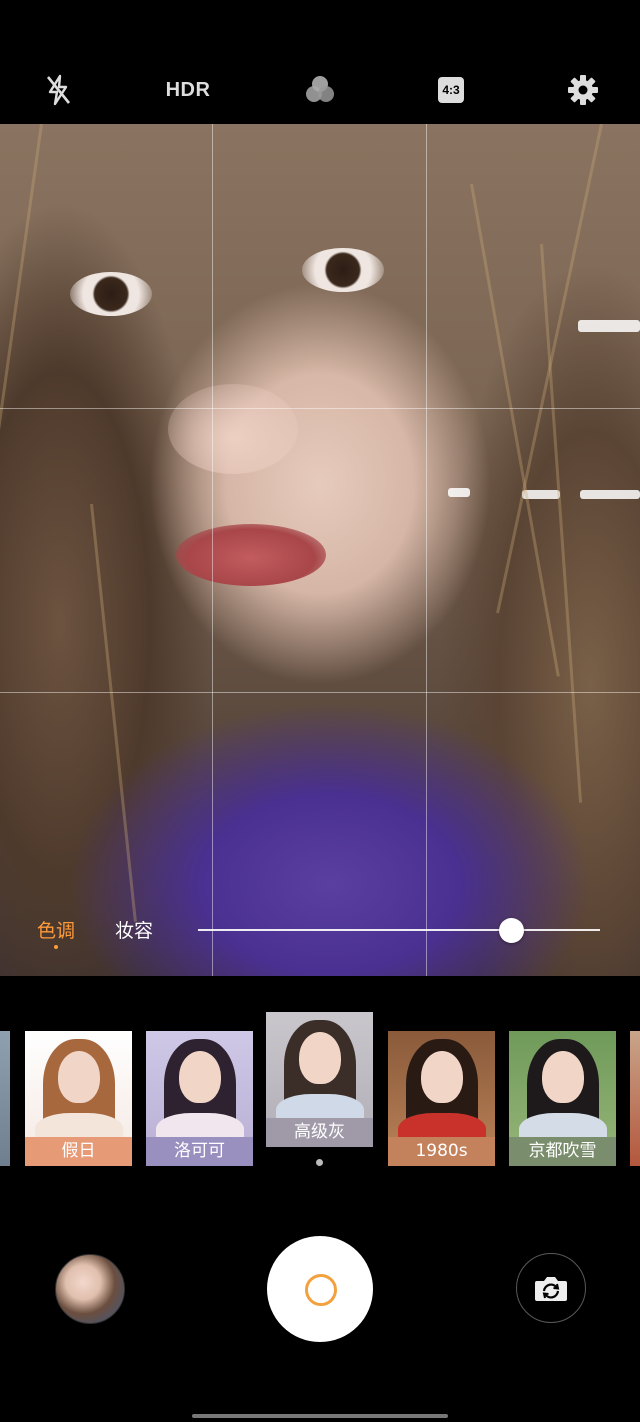 The image size is (640, 1422). Describe the element at coordinates (58, 90) in the screenshot. I see `flash-off-icon` at that location.